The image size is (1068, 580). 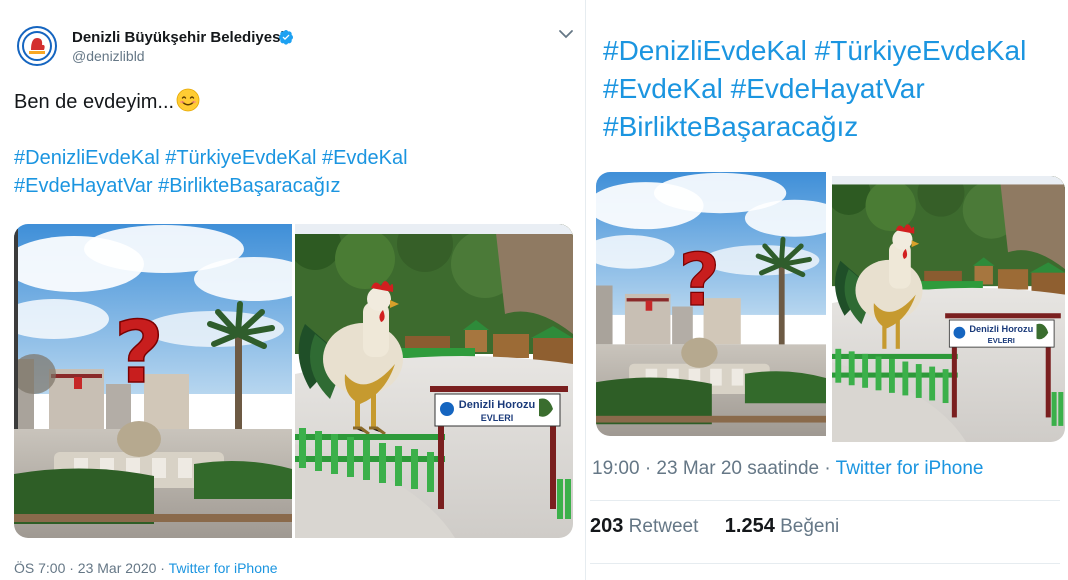 What do you see at coordinates (749, 526) in the screenshot?
I see `like-count: 1.254` at bounding box center [749, 526].